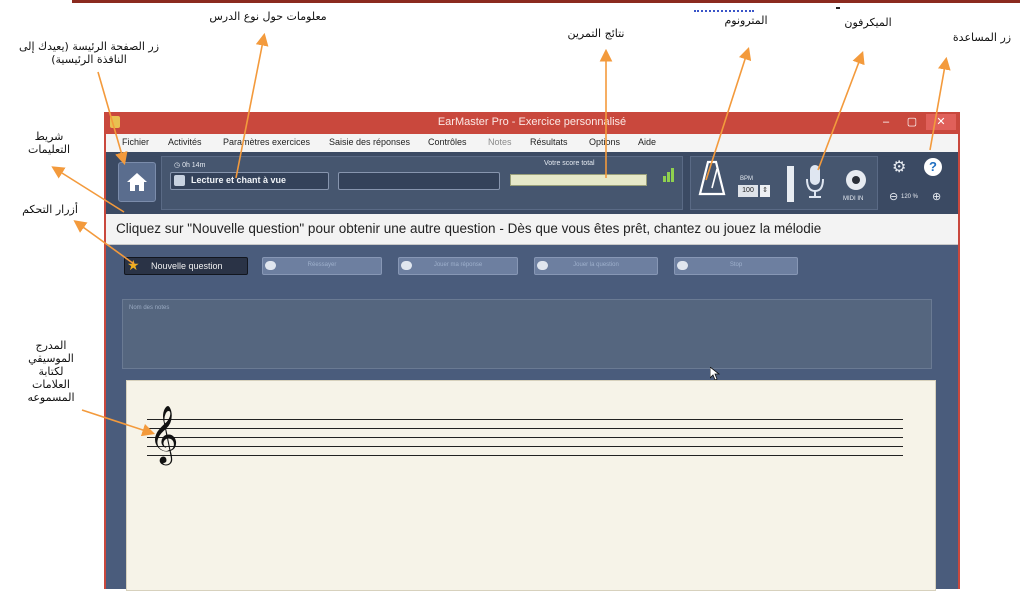  What do you see at coordinates (252, 105) in the screenshot?
I see `arrow-lesson-info` at bounding box center [252, 105].